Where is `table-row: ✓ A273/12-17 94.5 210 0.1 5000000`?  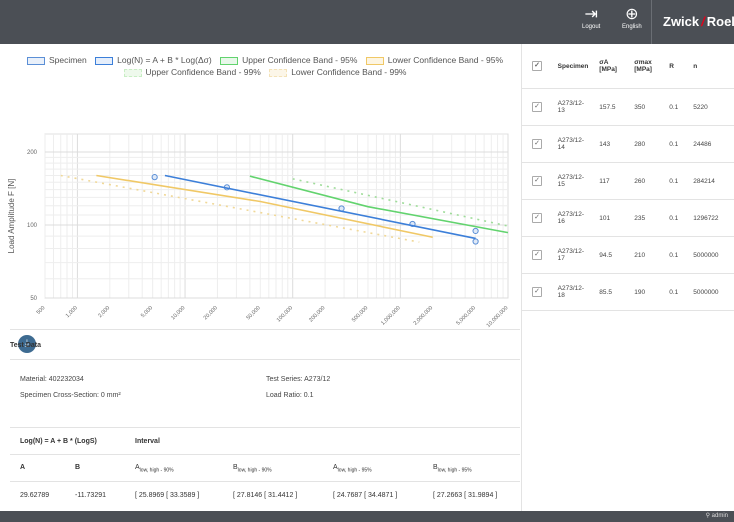
table-row: ✓ A273/12-17 94.5 210 0.1 5000000 is located at coordinates (628, 255).